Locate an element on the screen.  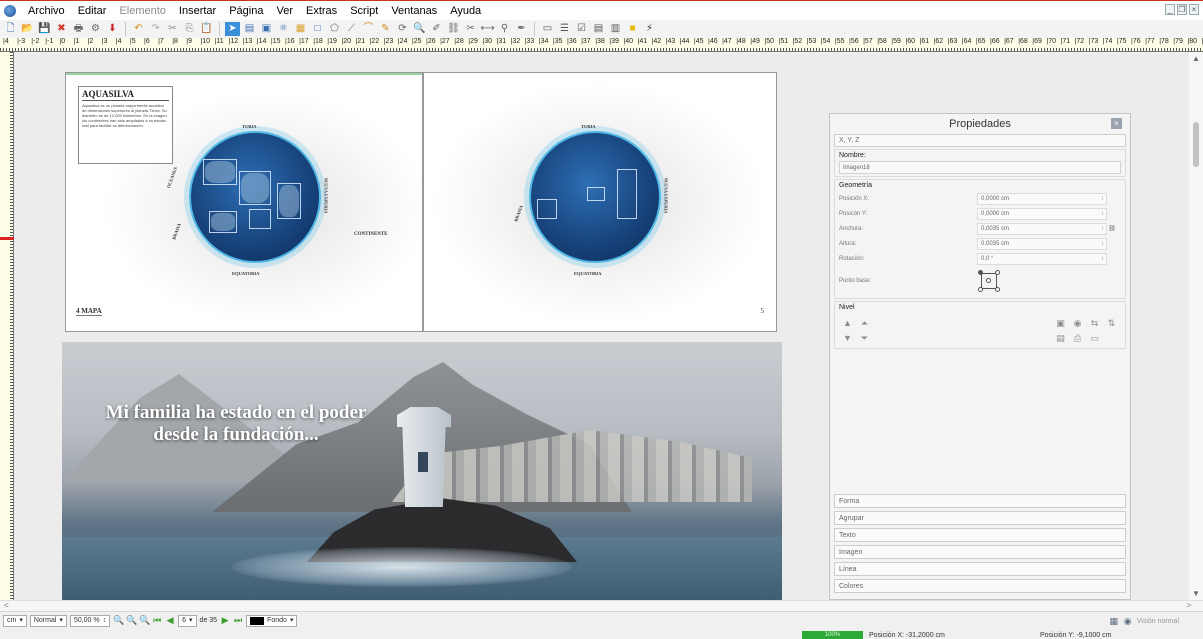
pos-x-spinbox: 0,0000 cm is located at coordinates (1042, 198).